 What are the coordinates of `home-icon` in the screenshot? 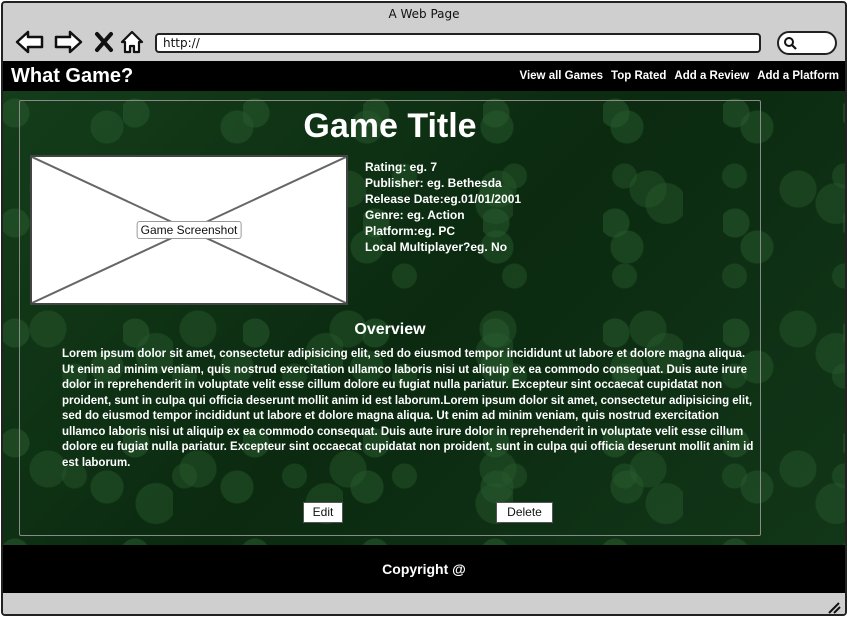 It's located at (132, 42).